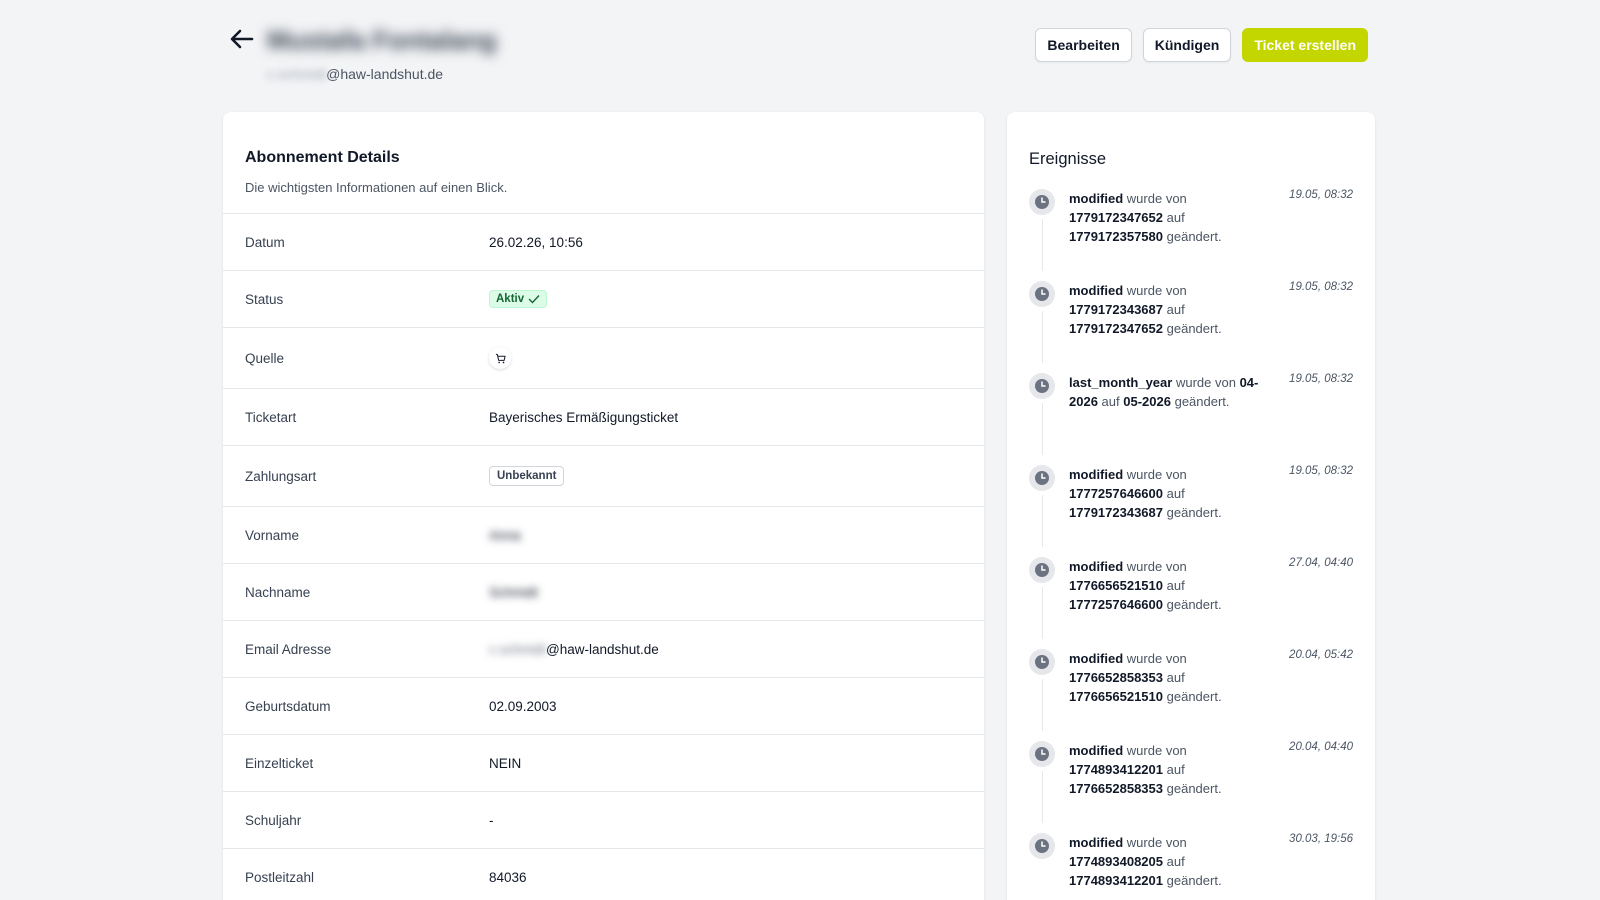  I want to click on cart-icon, so click(500, 358).